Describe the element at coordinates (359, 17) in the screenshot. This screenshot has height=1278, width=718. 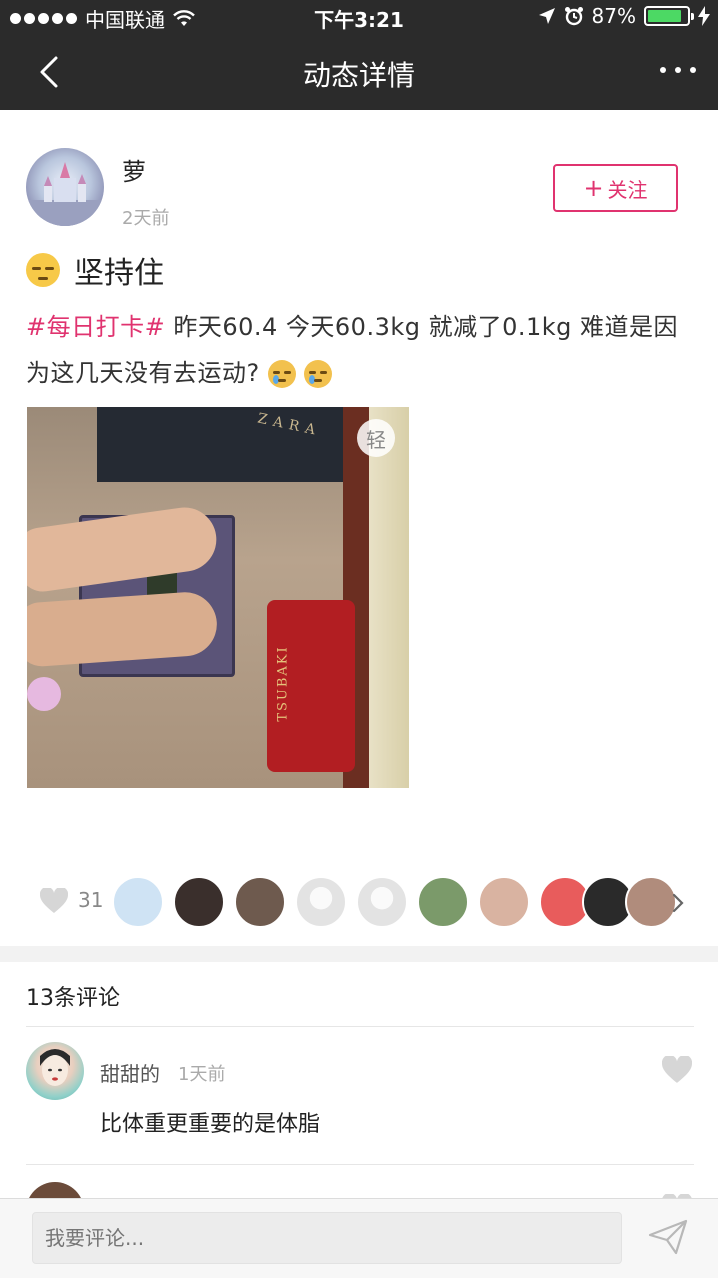
I see `status-bar: 中国联通 下午3:21 87%` at that location.